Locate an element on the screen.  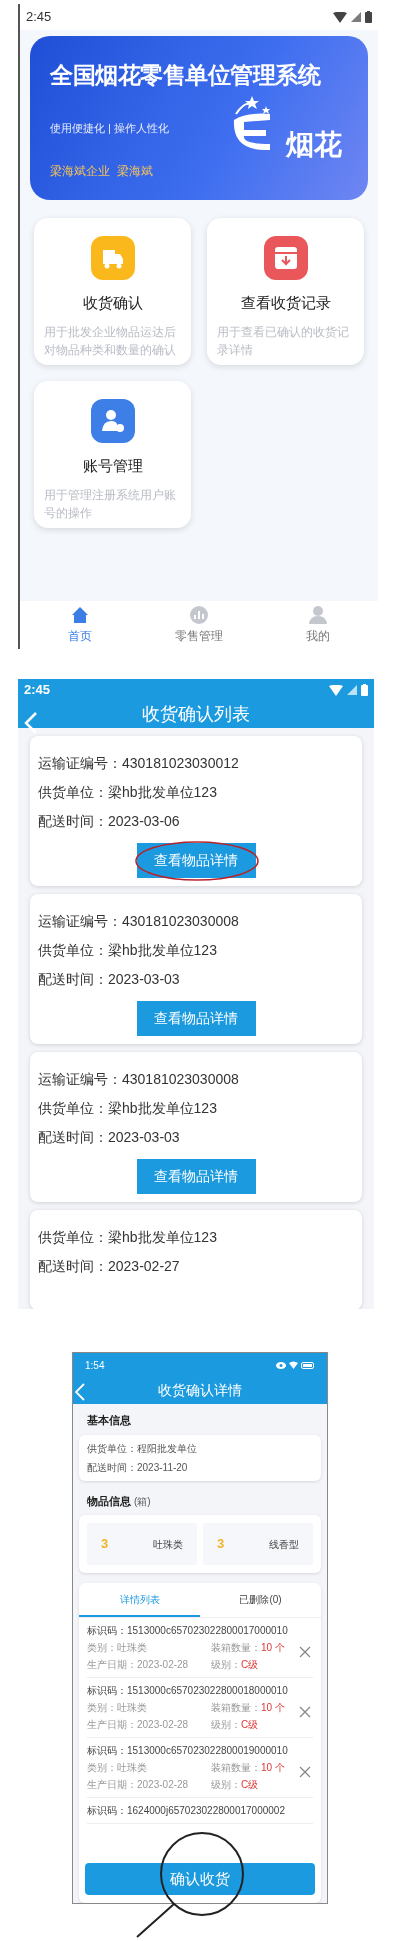
feature-card: 收货确认 用于批发企业物品运达后对物品种类和数量的确认 is located at coordinates (112, 291).